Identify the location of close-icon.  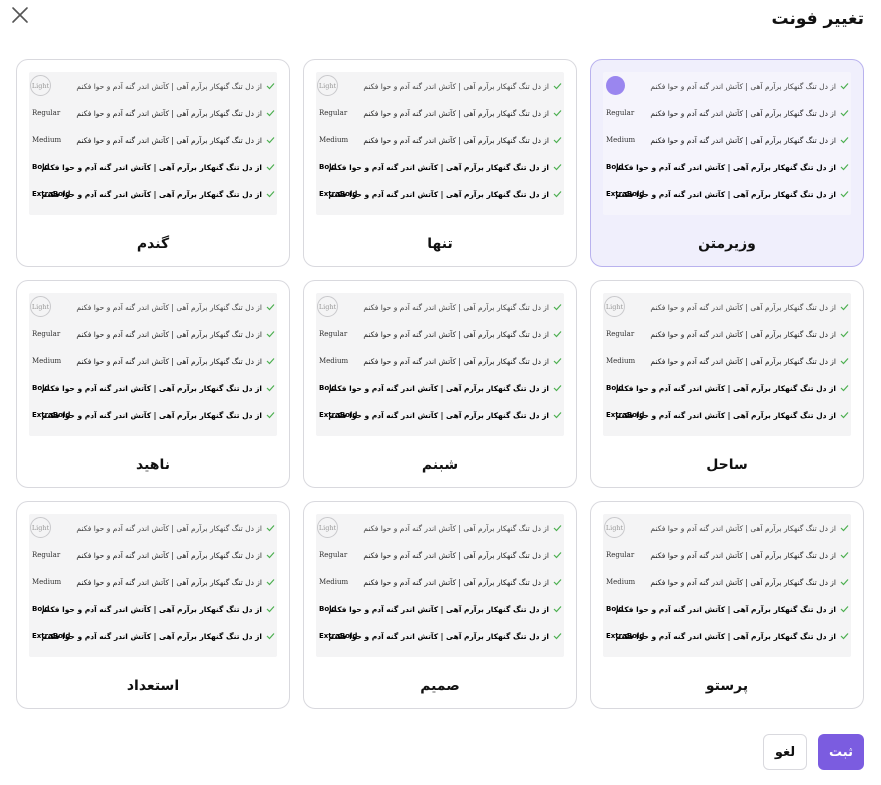
(20, 15).